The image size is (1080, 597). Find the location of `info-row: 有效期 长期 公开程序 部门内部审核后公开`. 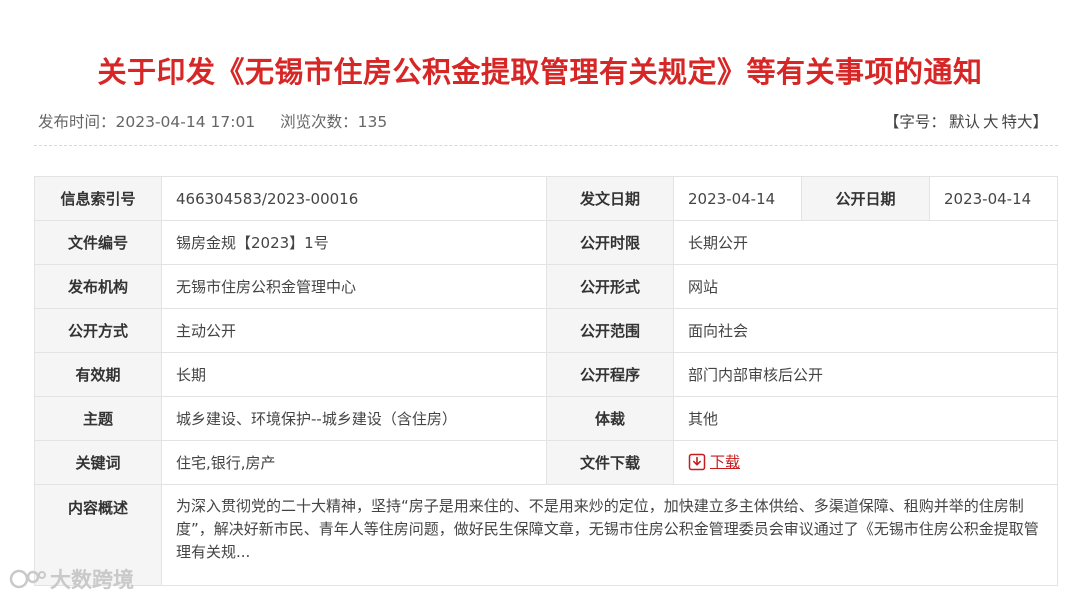

info-row: 有效期 长期 公开程序 部门内部审核后公开 is located at coordinates (546, 374).